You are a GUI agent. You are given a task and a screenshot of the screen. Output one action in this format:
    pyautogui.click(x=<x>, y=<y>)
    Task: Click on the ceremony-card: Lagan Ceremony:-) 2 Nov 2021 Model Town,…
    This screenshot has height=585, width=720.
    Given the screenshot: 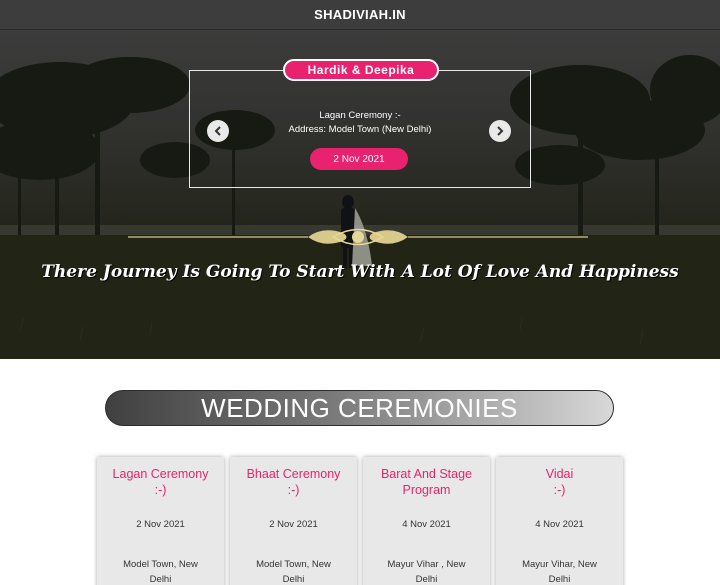 What is the action you would take?
    pyautogui.click(x=160, y=521)
    